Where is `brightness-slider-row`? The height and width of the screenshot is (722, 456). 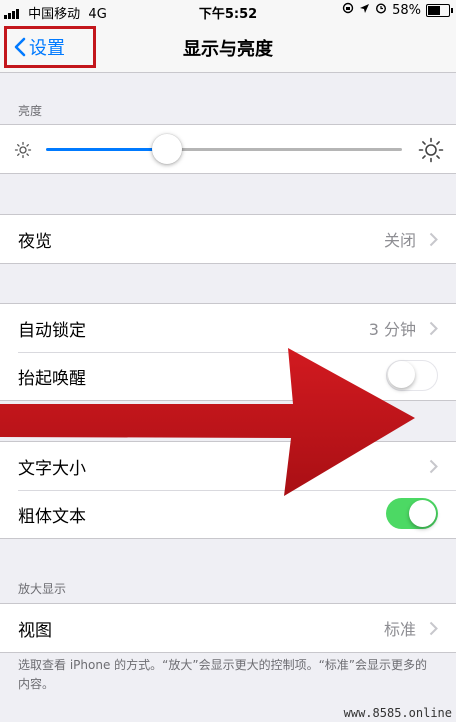
brightness-slider-row is located at coordinates (228, 149).